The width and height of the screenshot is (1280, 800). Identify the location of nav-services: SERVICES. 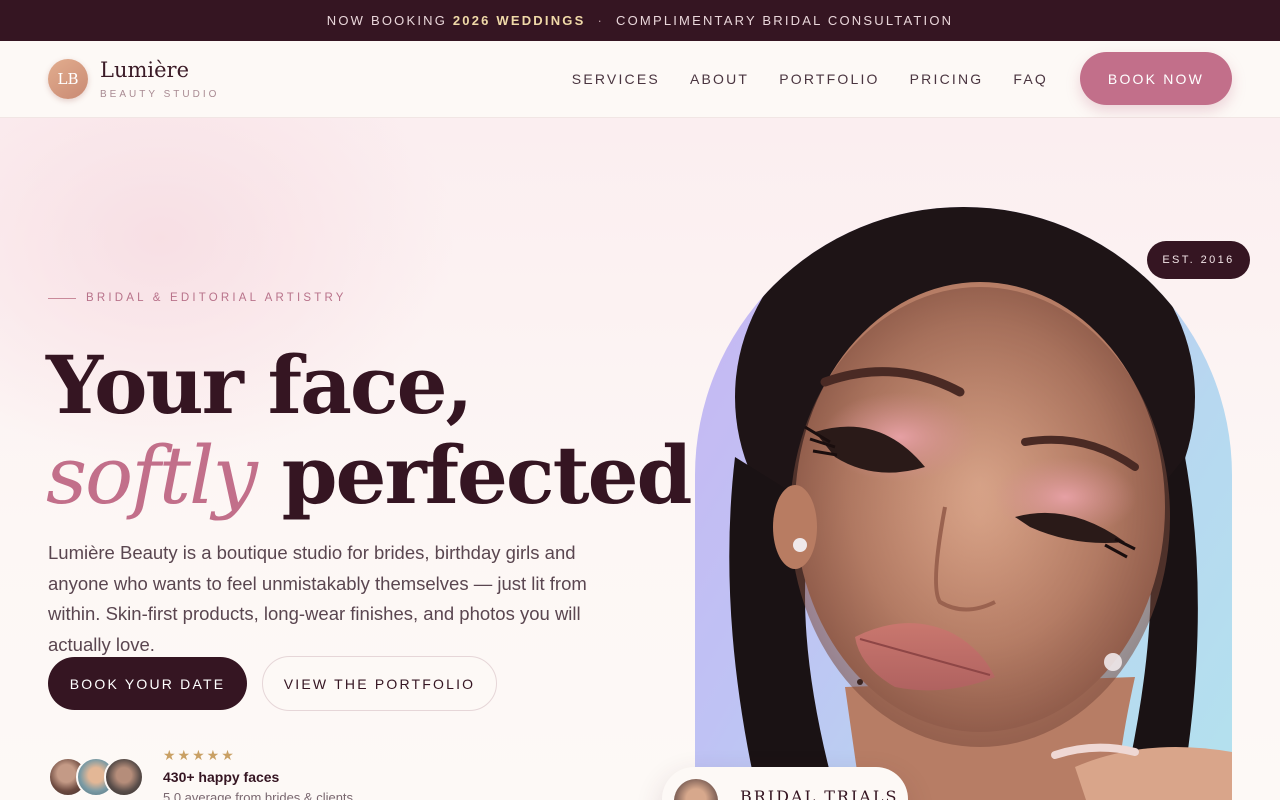
(616, 79).